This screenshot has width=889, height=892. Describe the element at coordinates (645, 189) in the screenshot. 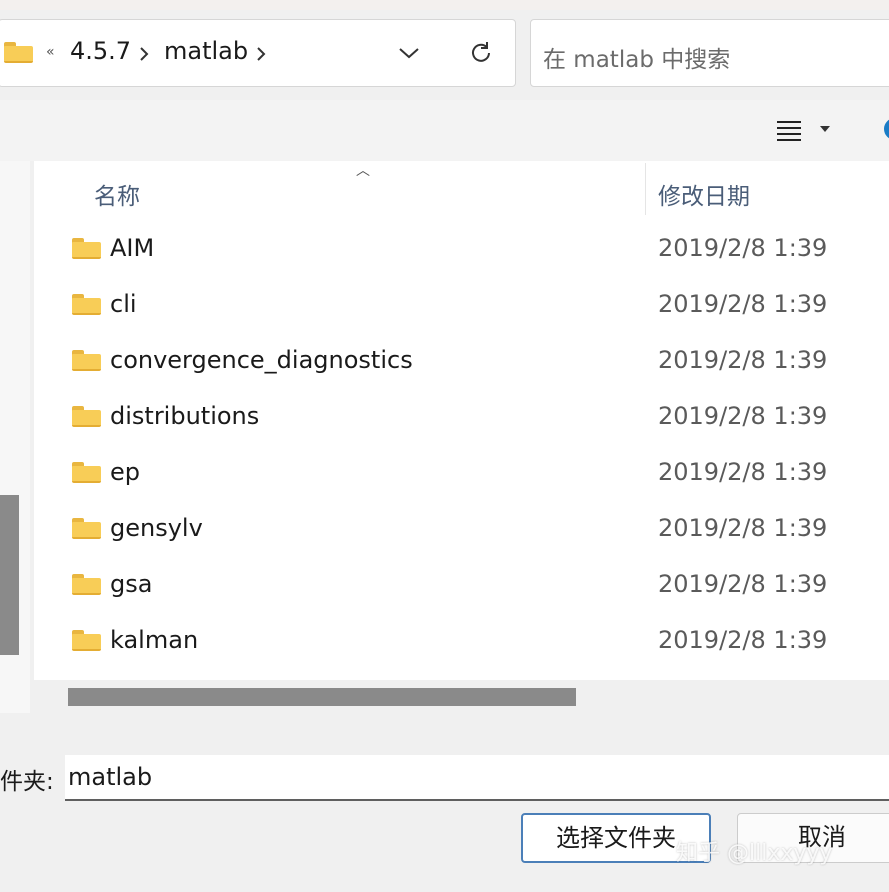

I see `column-divider` at that location.